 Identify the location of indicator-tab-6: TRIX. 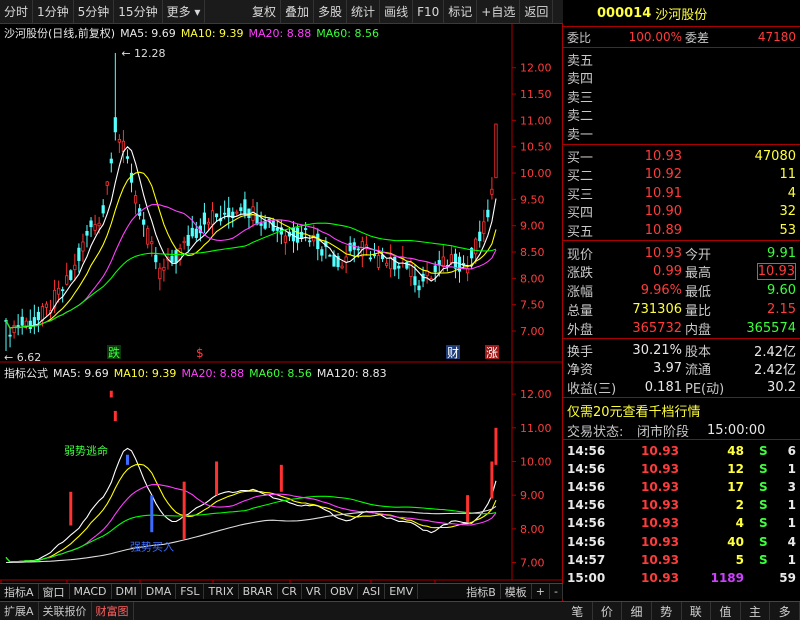
(221, 591).